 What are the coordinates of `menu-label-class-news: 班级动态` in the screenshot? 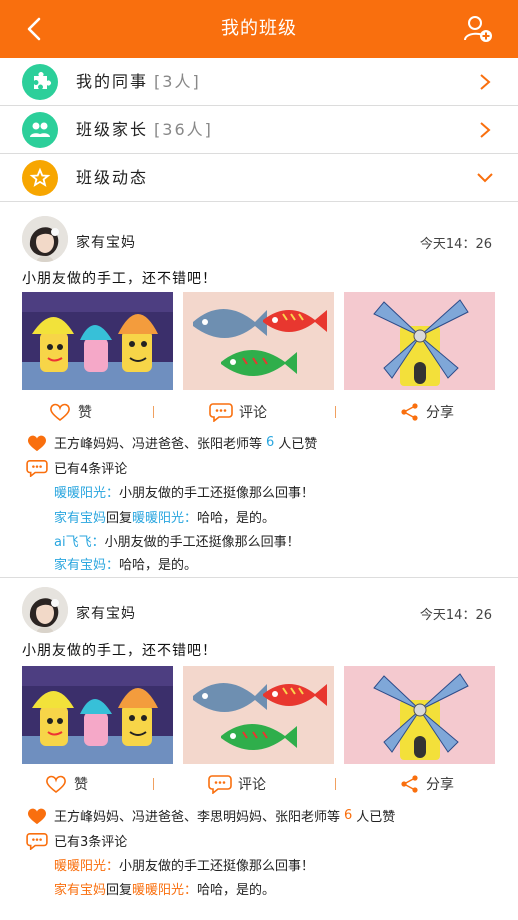 It's located at (112, 177).